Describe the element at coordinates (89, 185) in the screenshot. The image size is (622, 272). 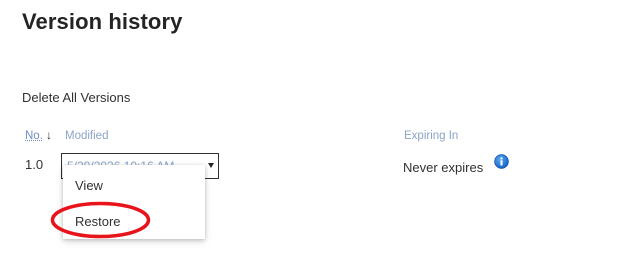
I see `menu-item-view: View` at that location.